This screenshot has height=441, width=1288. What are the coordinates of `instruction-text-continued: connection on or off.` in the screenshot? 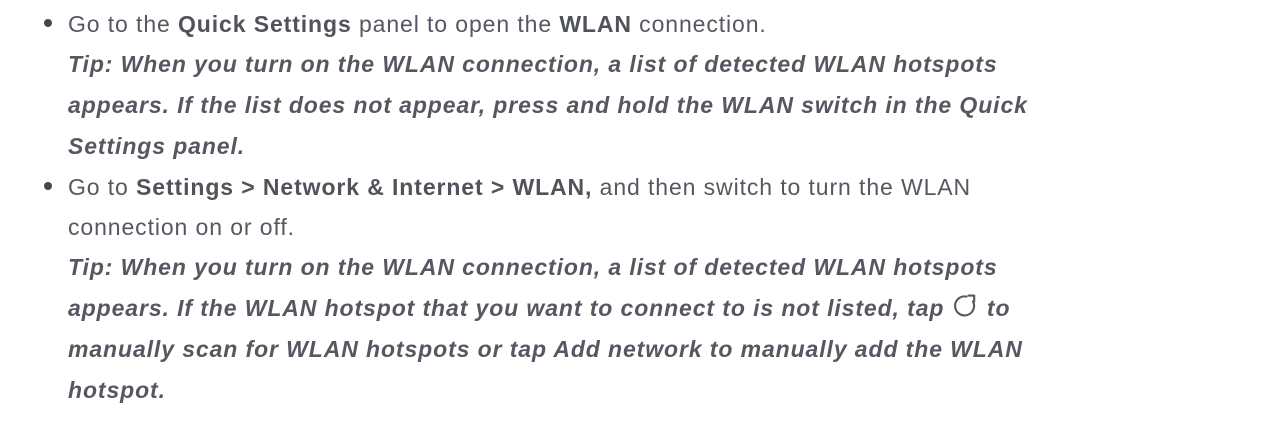 It's located at (181, 227).